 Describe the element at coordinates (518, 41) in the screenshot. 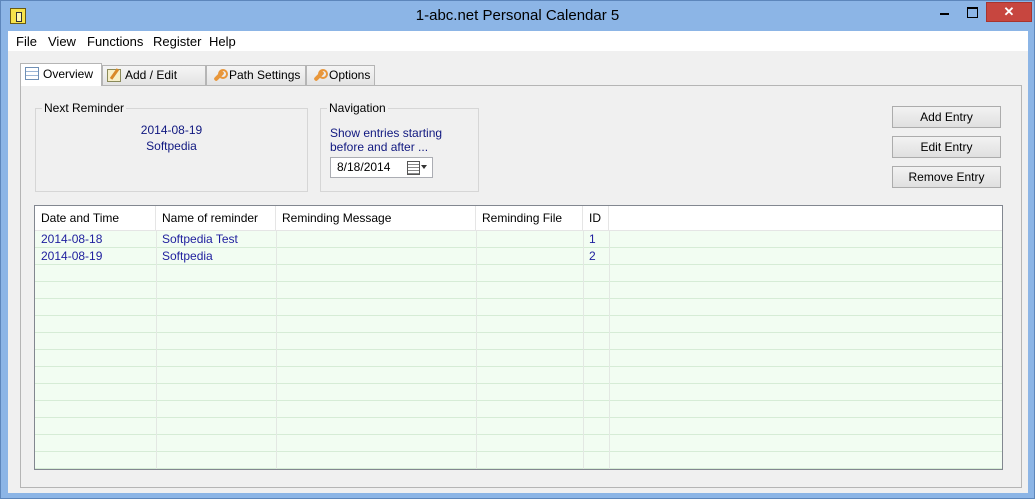

I see `menu-bar: File View Functions Register Help` at that location.